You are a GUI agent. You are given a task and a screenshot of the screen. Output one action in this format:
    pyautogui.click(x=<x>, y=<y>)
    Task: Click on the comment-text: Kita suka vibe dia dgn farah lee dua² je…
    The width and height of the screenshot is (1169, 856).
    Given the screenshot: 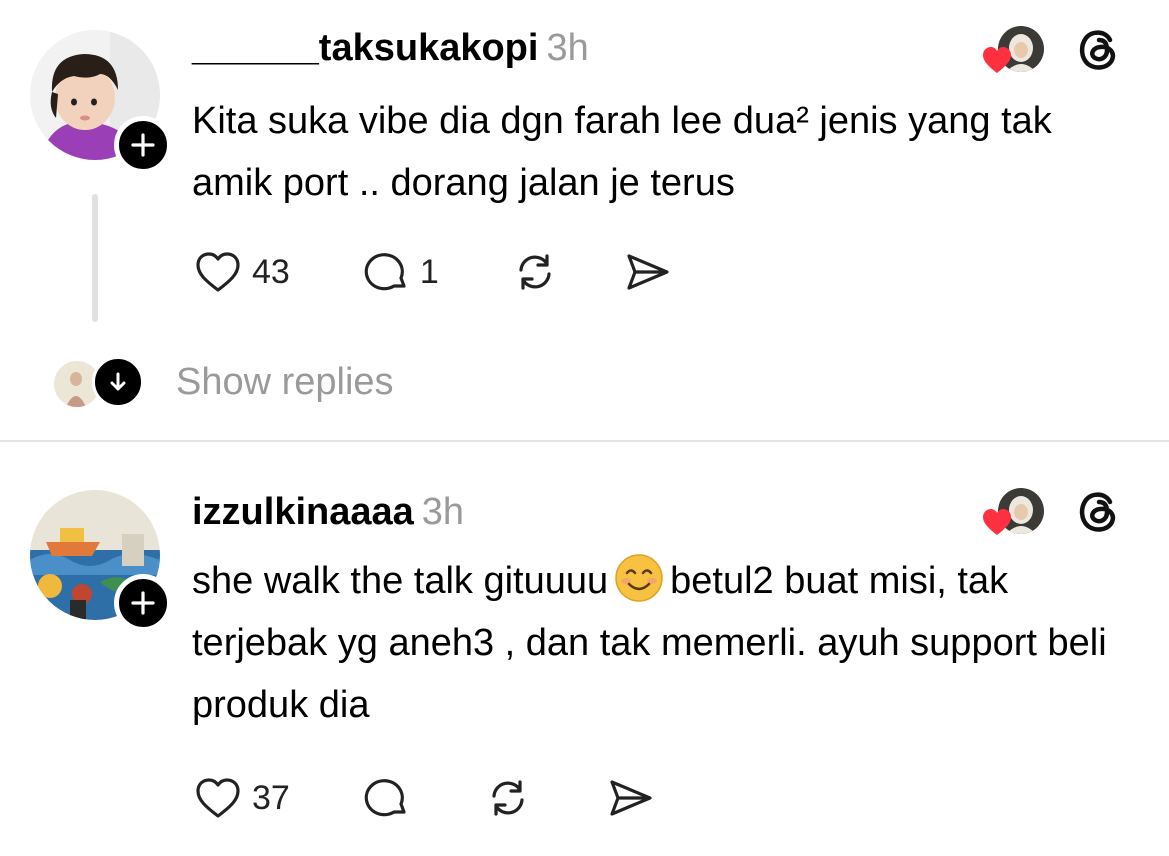 What is the action you would take?
    pyautogui.click(x=622, y=152)
    